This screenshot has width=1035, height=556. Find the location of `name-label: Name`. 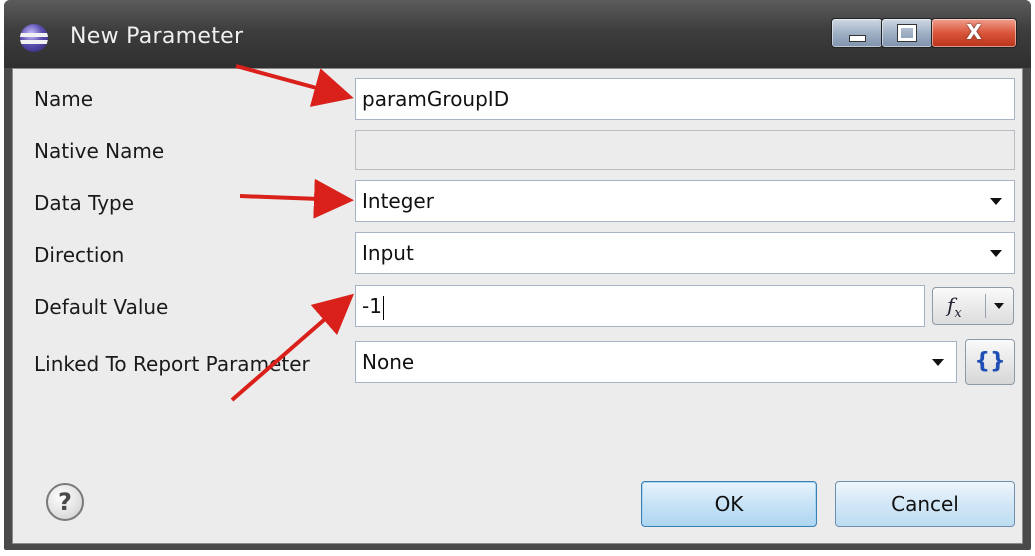

name-label: Name is located at coordinates (64, 99).